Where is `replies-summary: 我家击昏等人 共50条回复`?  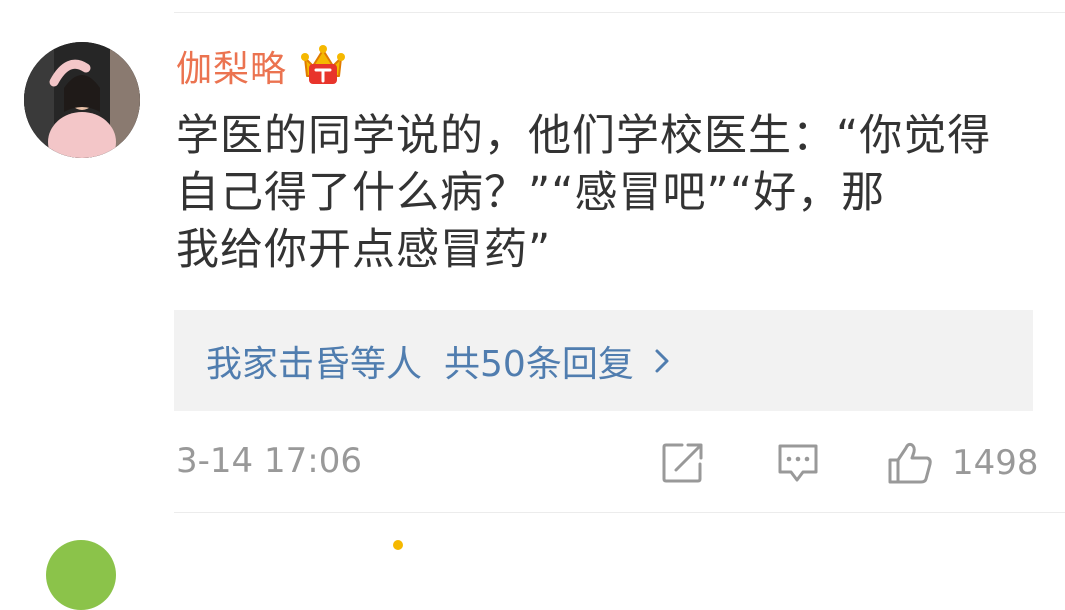
replies-summary: 我家击昏等人 共50条回复 is located at coordinates (603, 360).